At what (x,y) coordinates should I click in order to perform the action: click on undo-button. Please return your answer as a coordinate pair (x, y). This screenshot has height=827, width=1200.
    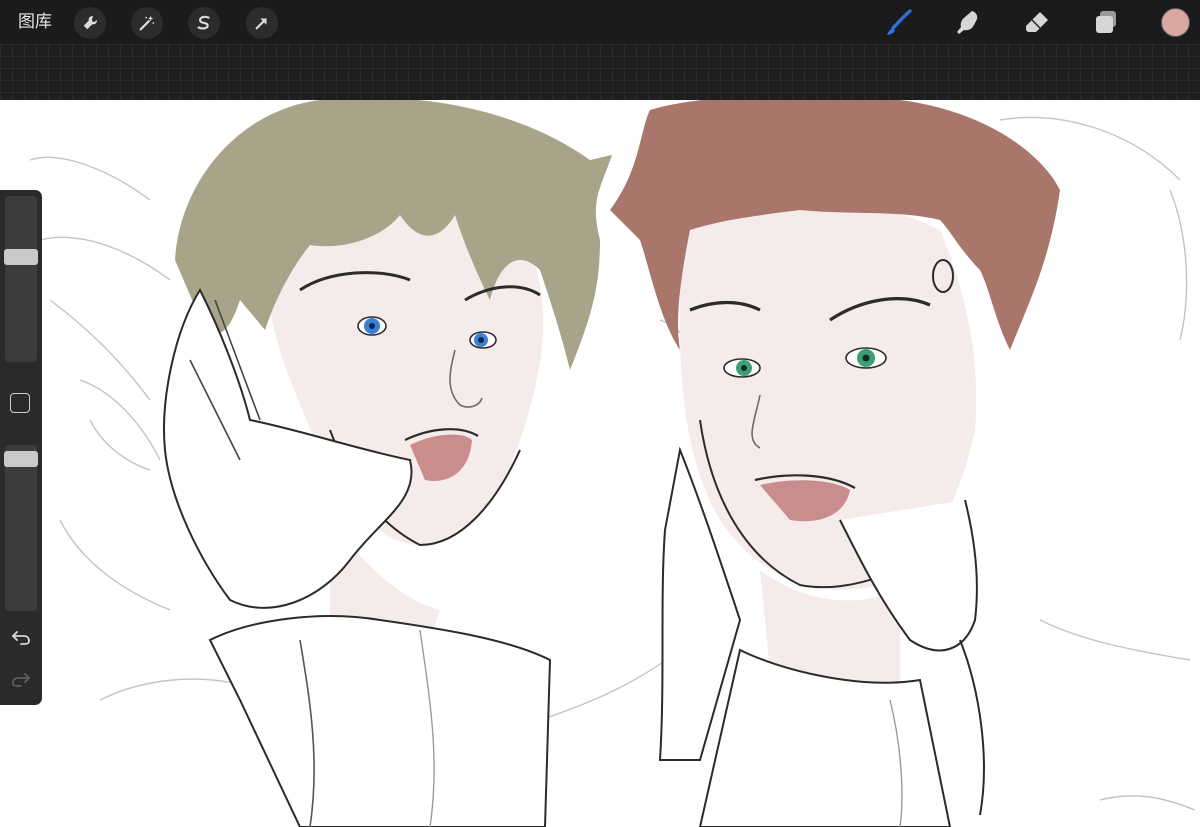
    Looking at the image, I should click on (21, 638).